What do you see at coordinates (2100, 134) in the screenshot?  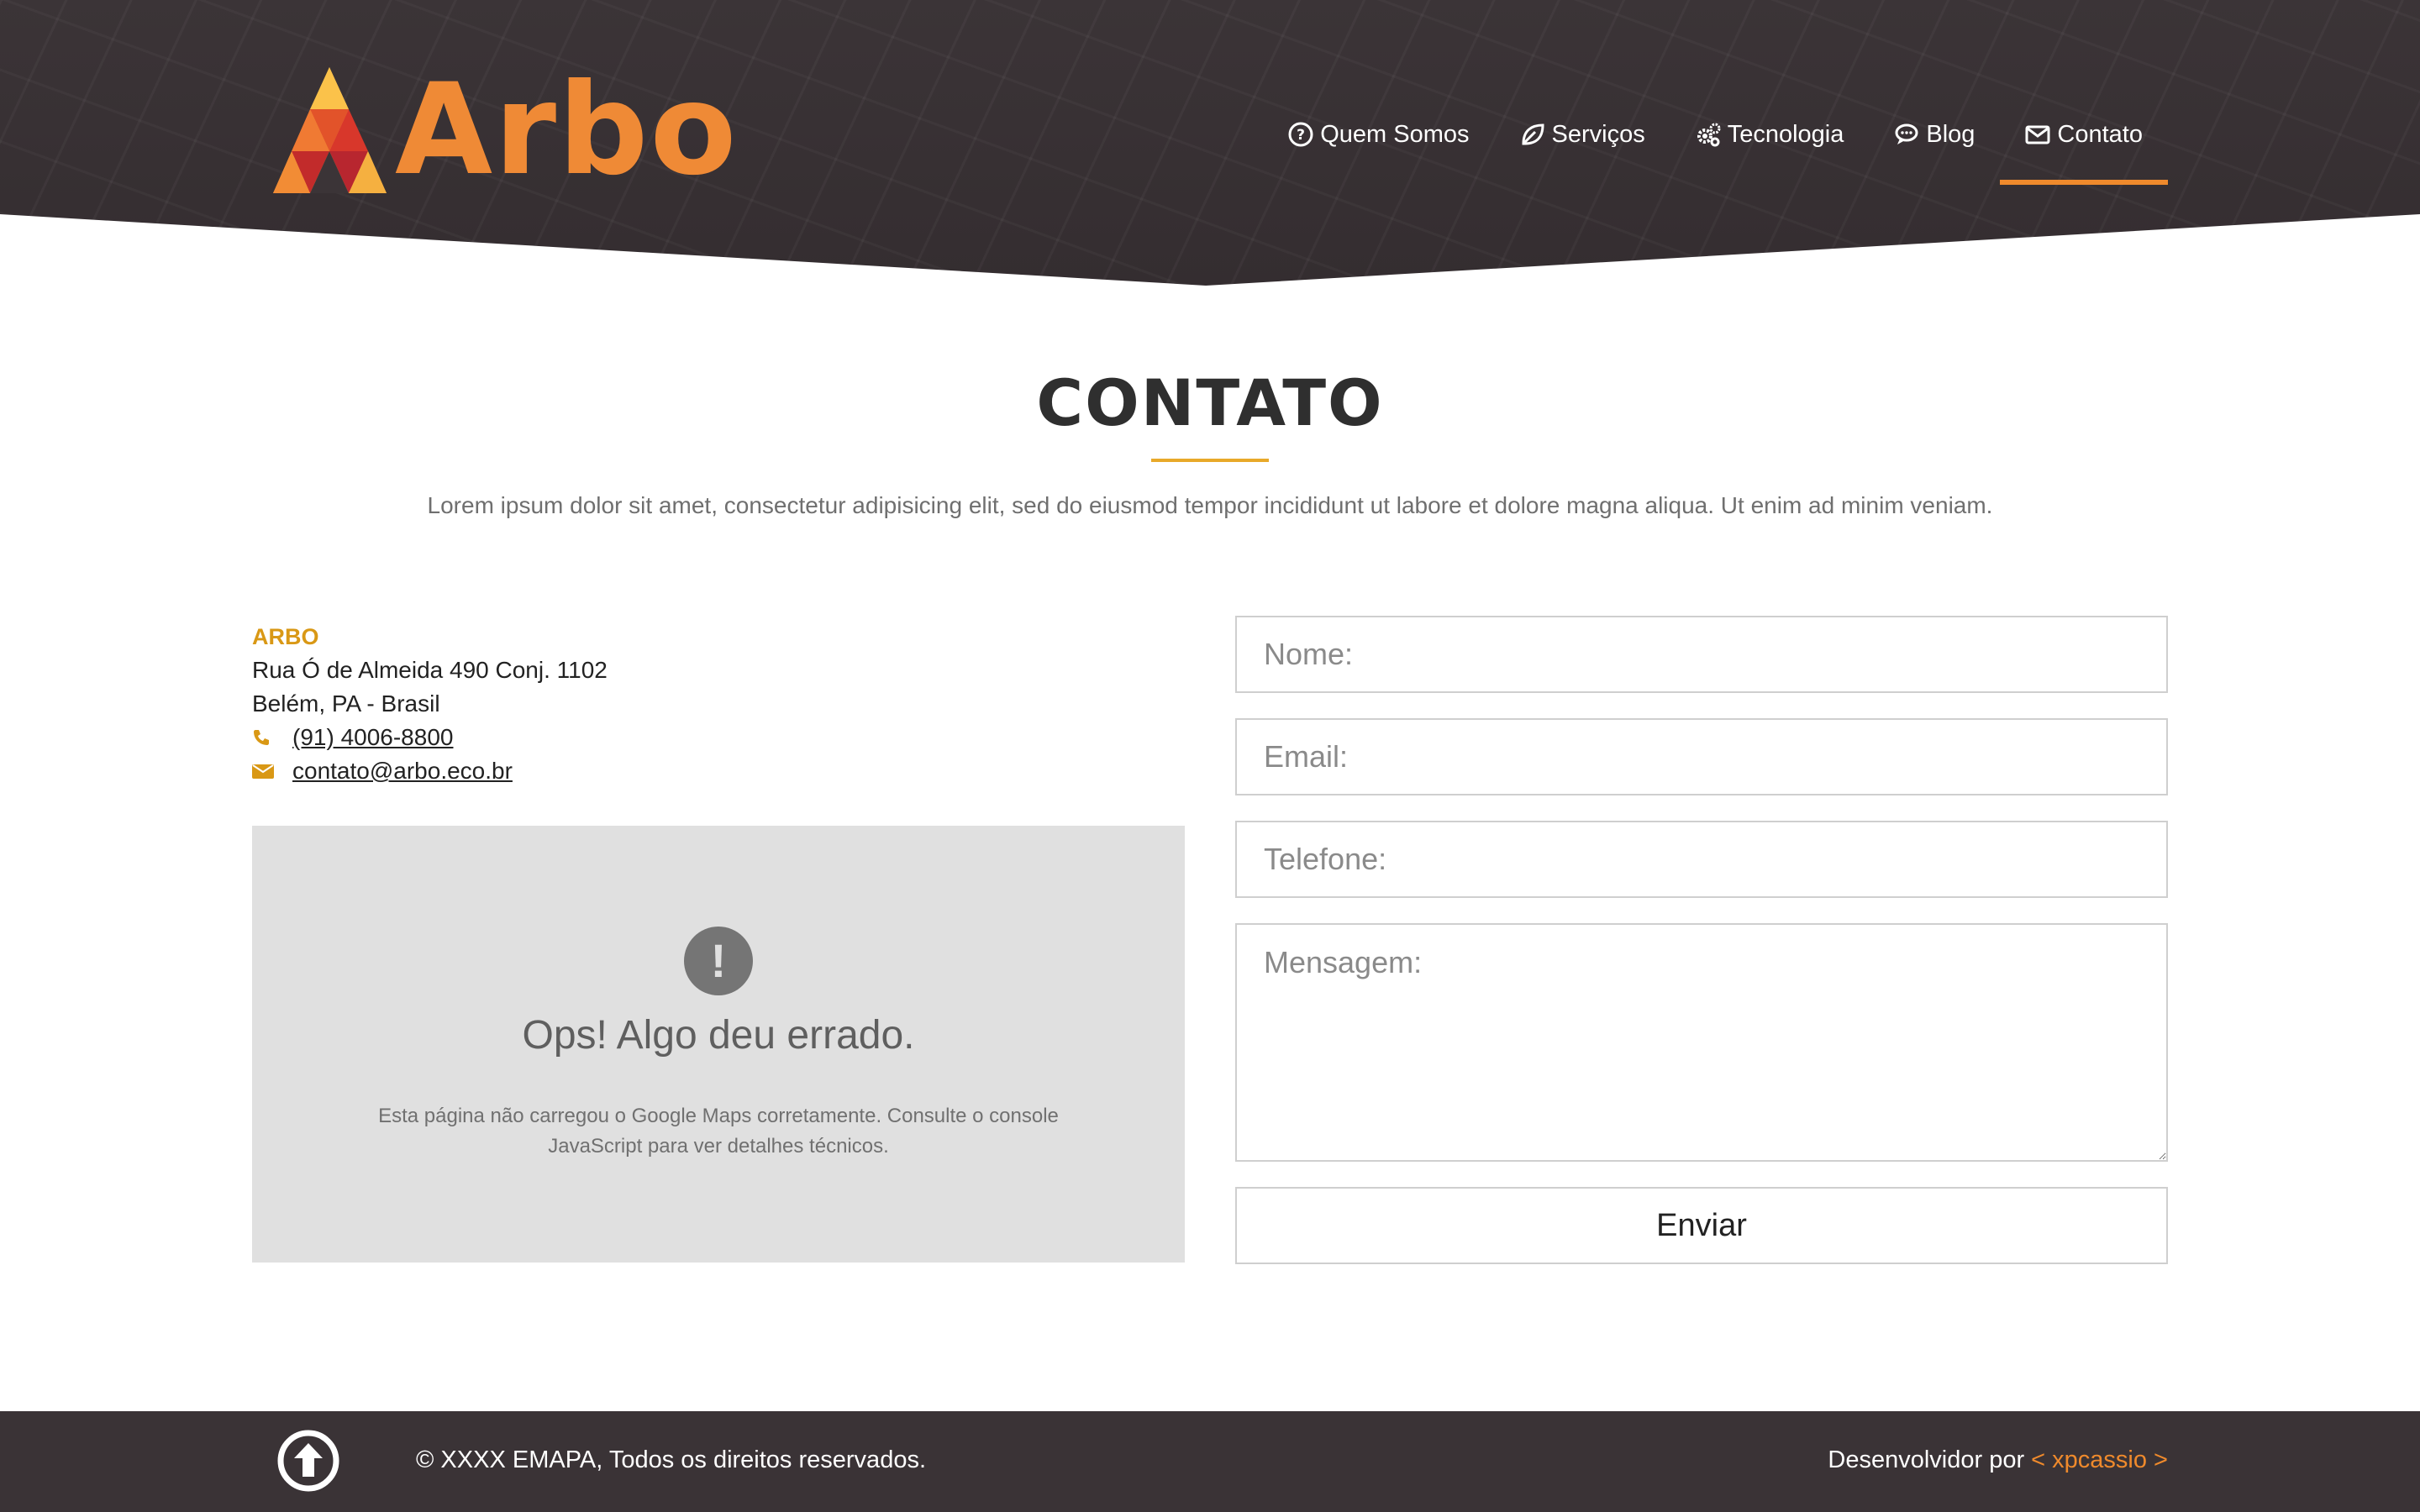 I see `nav-label: Contato` at bounding box center [2100, 134].